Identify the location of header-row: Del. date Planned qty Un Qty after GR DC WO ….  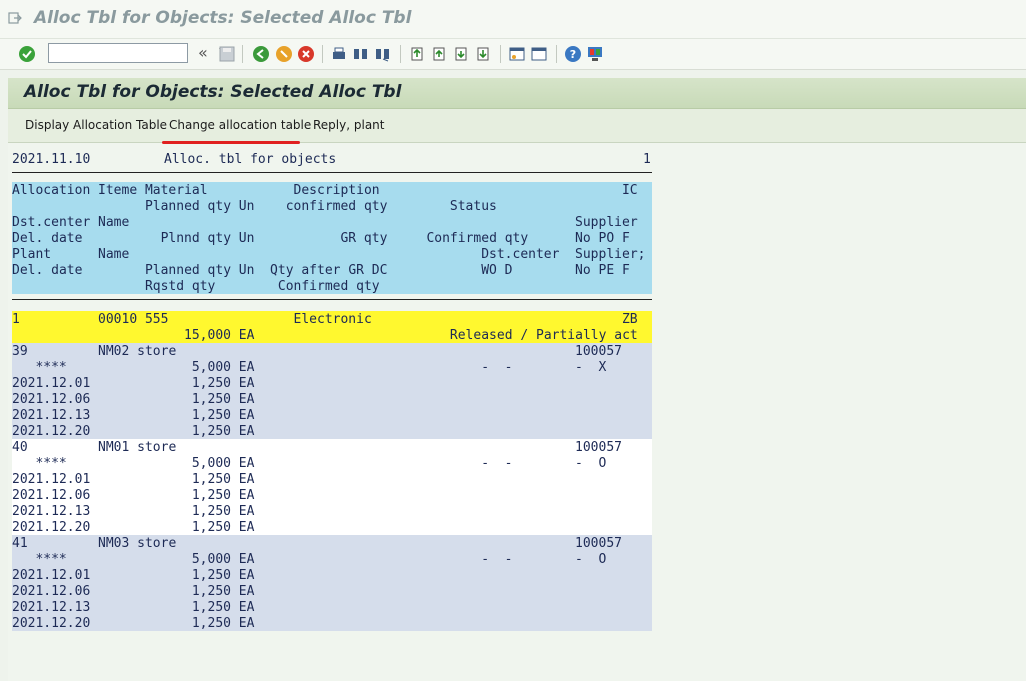
(332, 270).